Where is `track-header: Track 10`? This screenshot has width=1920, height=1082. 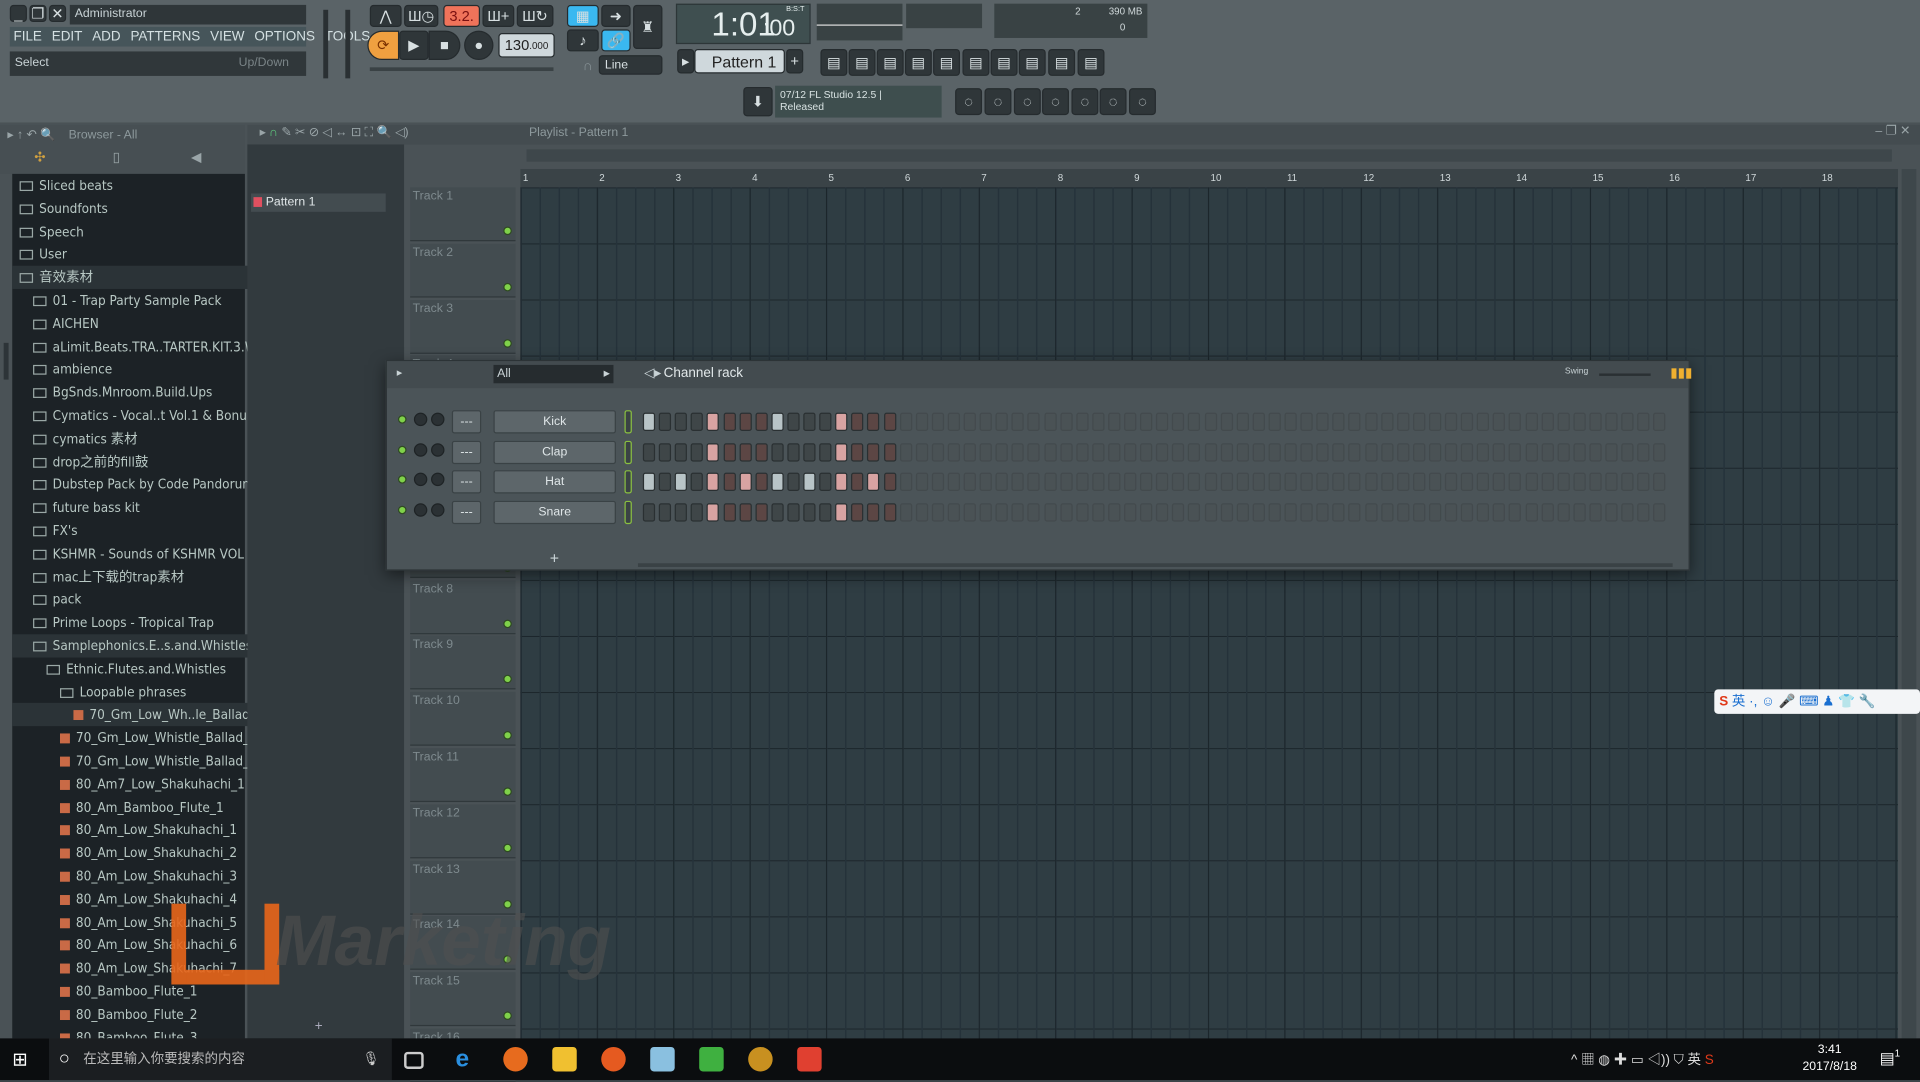
track-header: Track 10 is located at coordinates (463, 719).